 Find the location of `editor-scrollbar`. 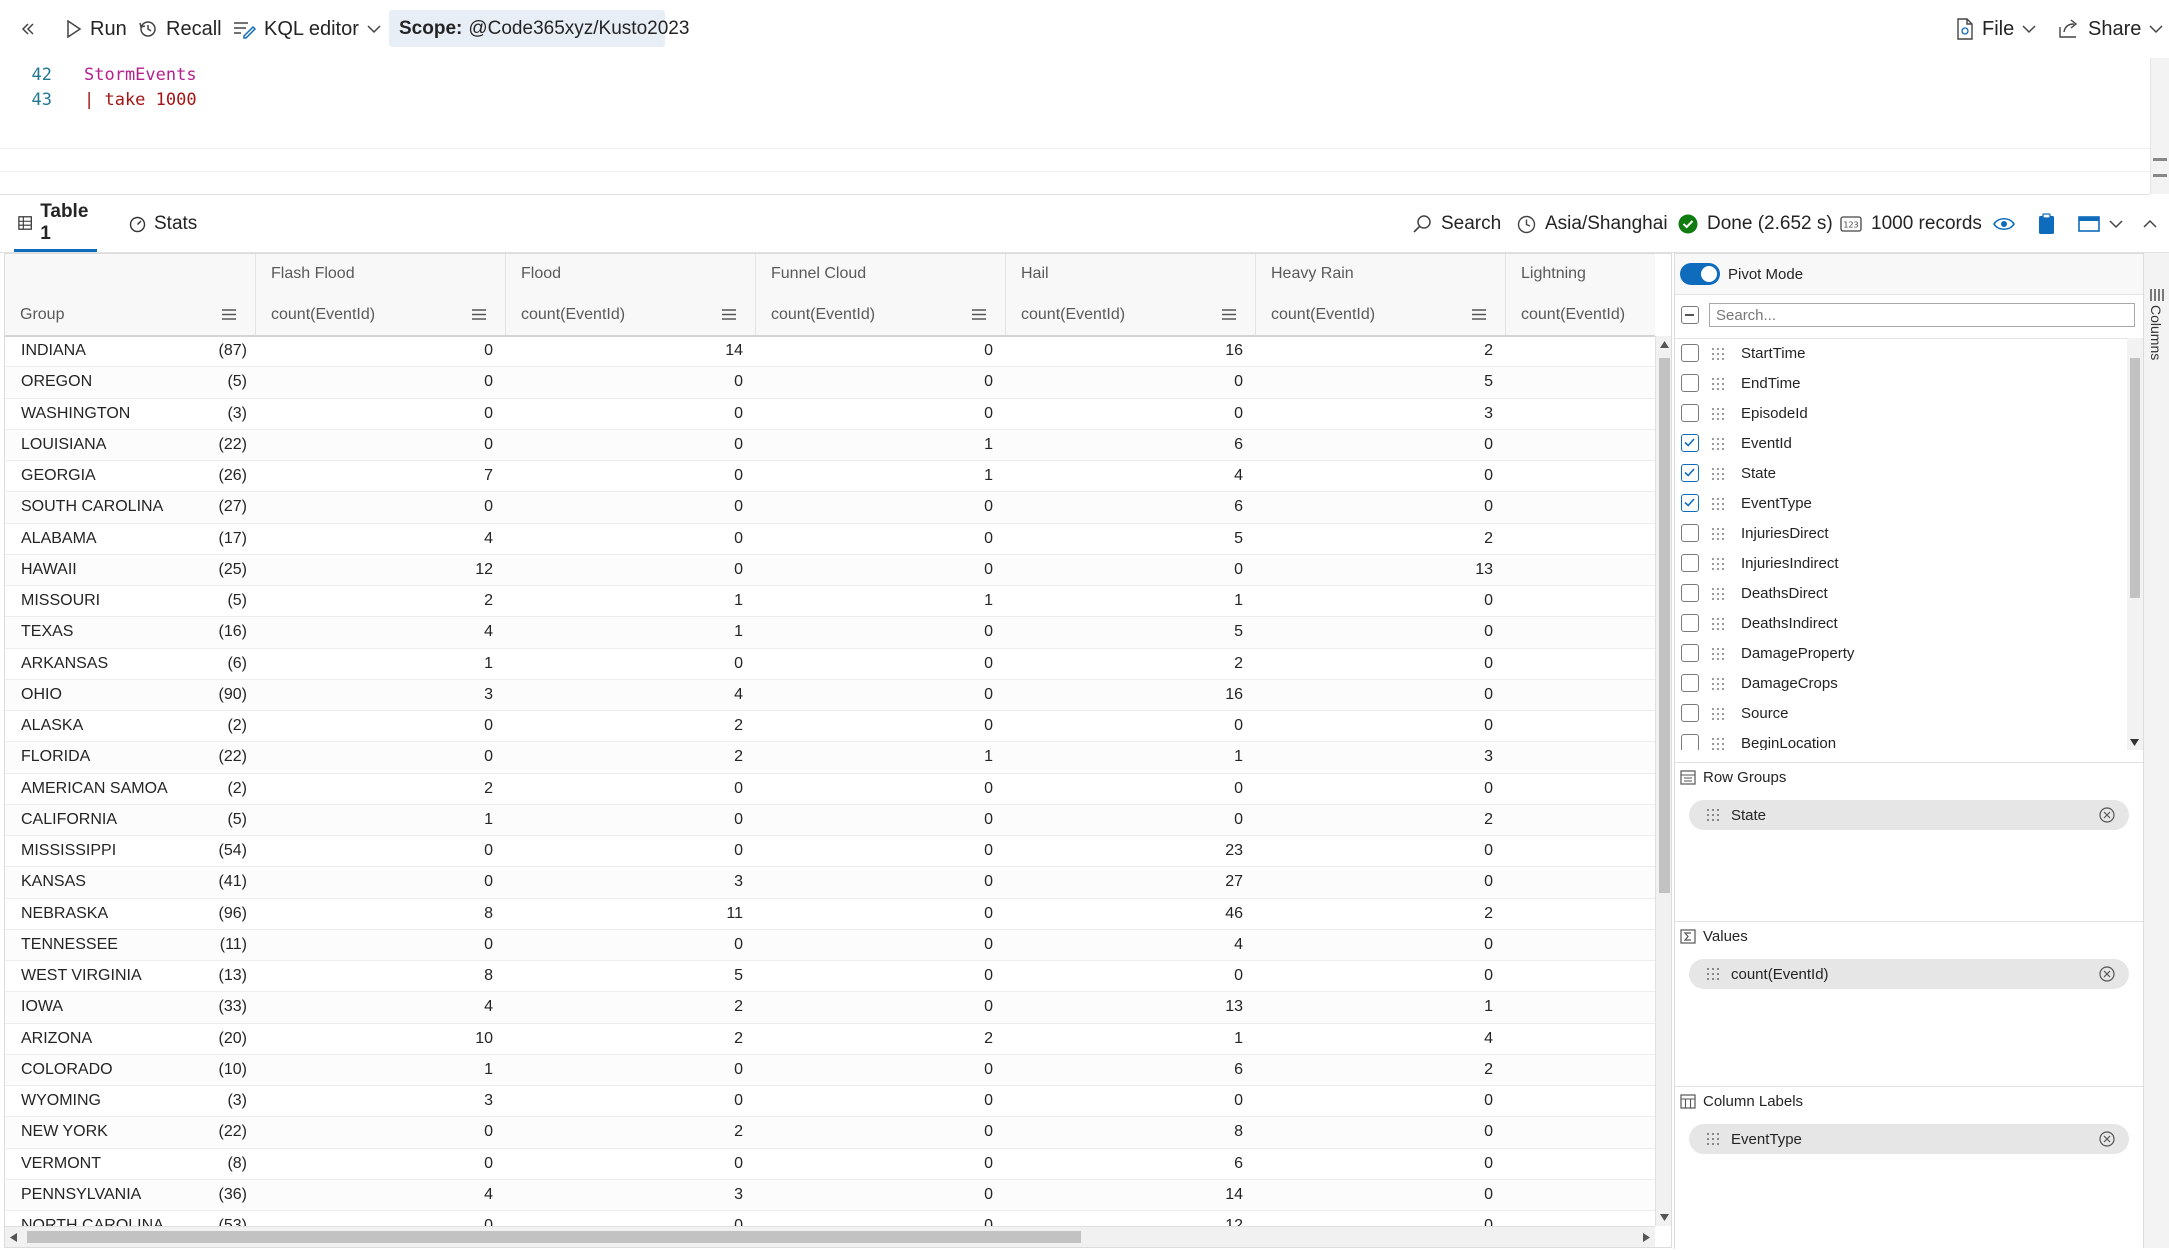

editor-scrollbar is located at coordinates (2159, 126).